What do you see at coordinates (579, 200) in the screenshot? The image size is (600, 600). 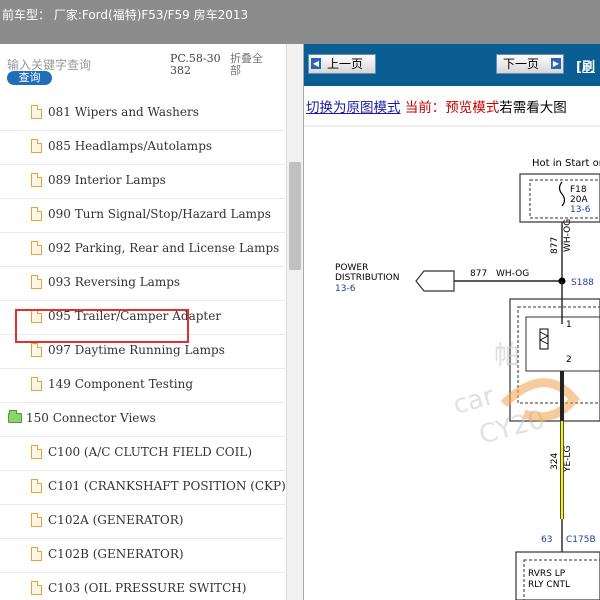 I see `fuse-amp: 20A` at bounding box center [579, 200].